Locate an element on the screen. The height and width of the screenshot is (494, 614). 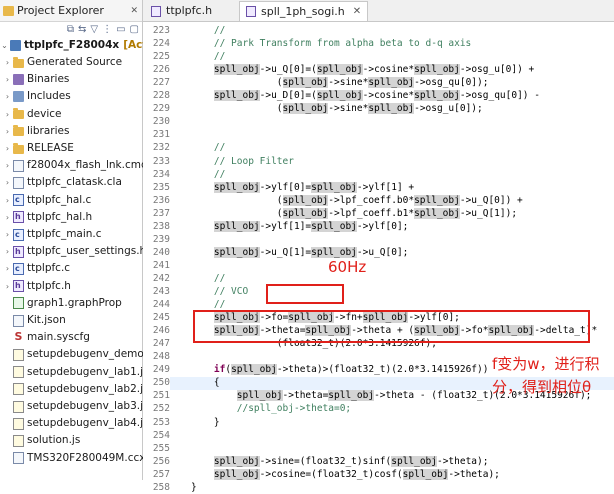
tree-item: › ttplpfc_hal.c is located at coordinates (47, 200).